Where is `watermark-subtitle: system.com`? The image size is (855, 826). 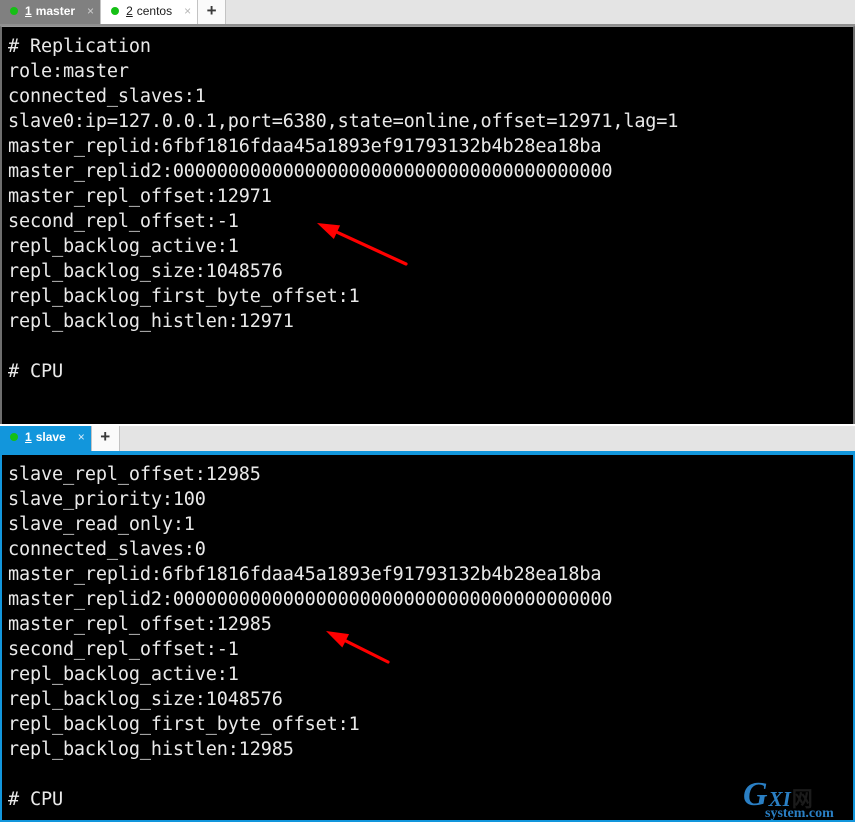
watermark-subtitle: system.com is located at coordinates (799, 813).